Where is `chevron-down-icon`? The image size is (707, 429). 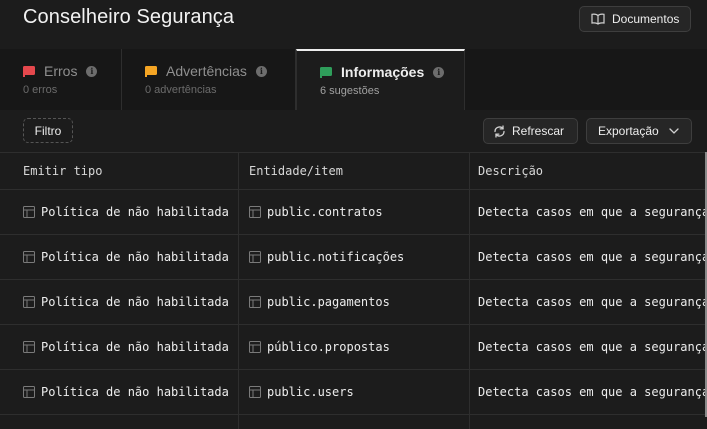 chevron-down-icon is located at coordinates (674, 131).